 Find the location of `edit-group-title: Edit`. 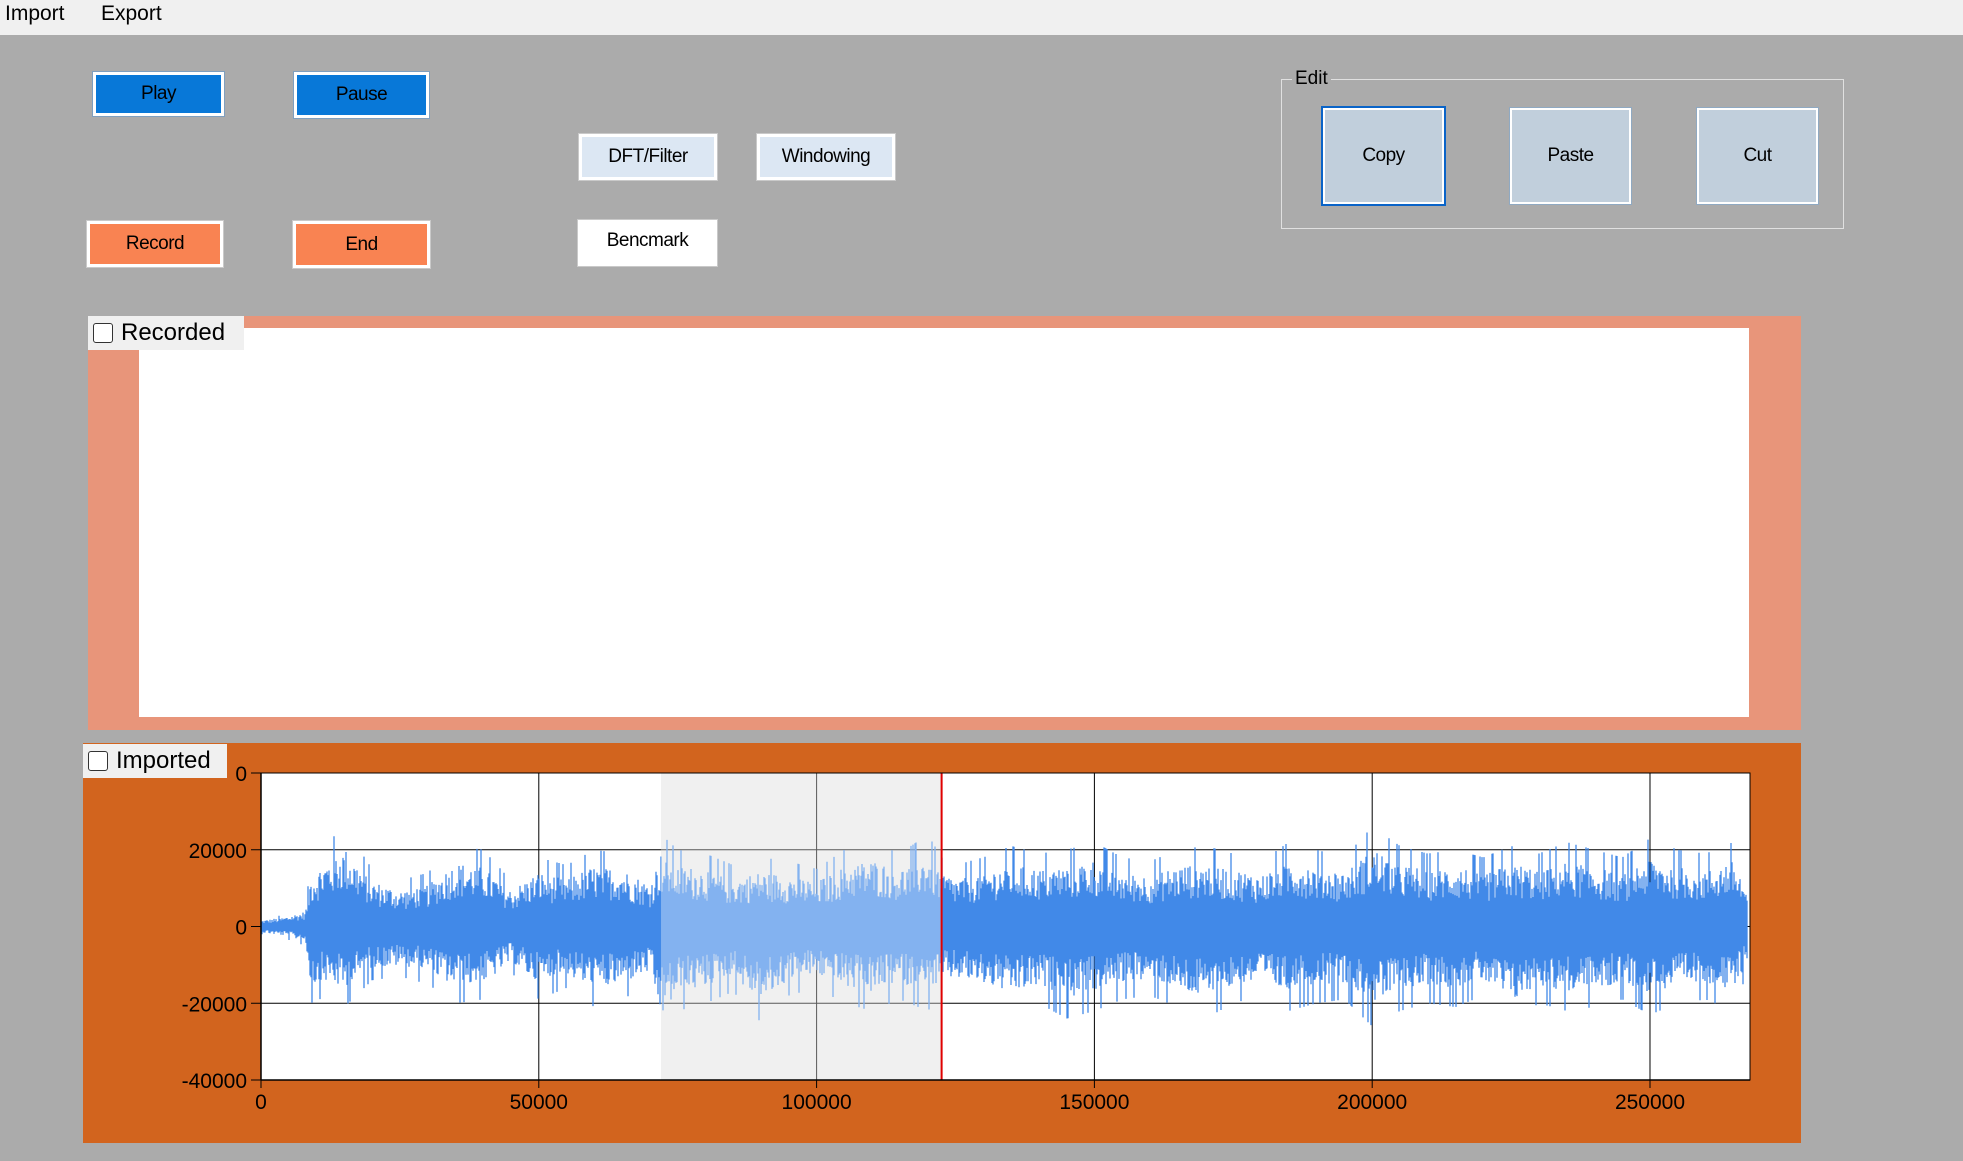

edit-group-title: Edit is located at coordinates (1311, 79).